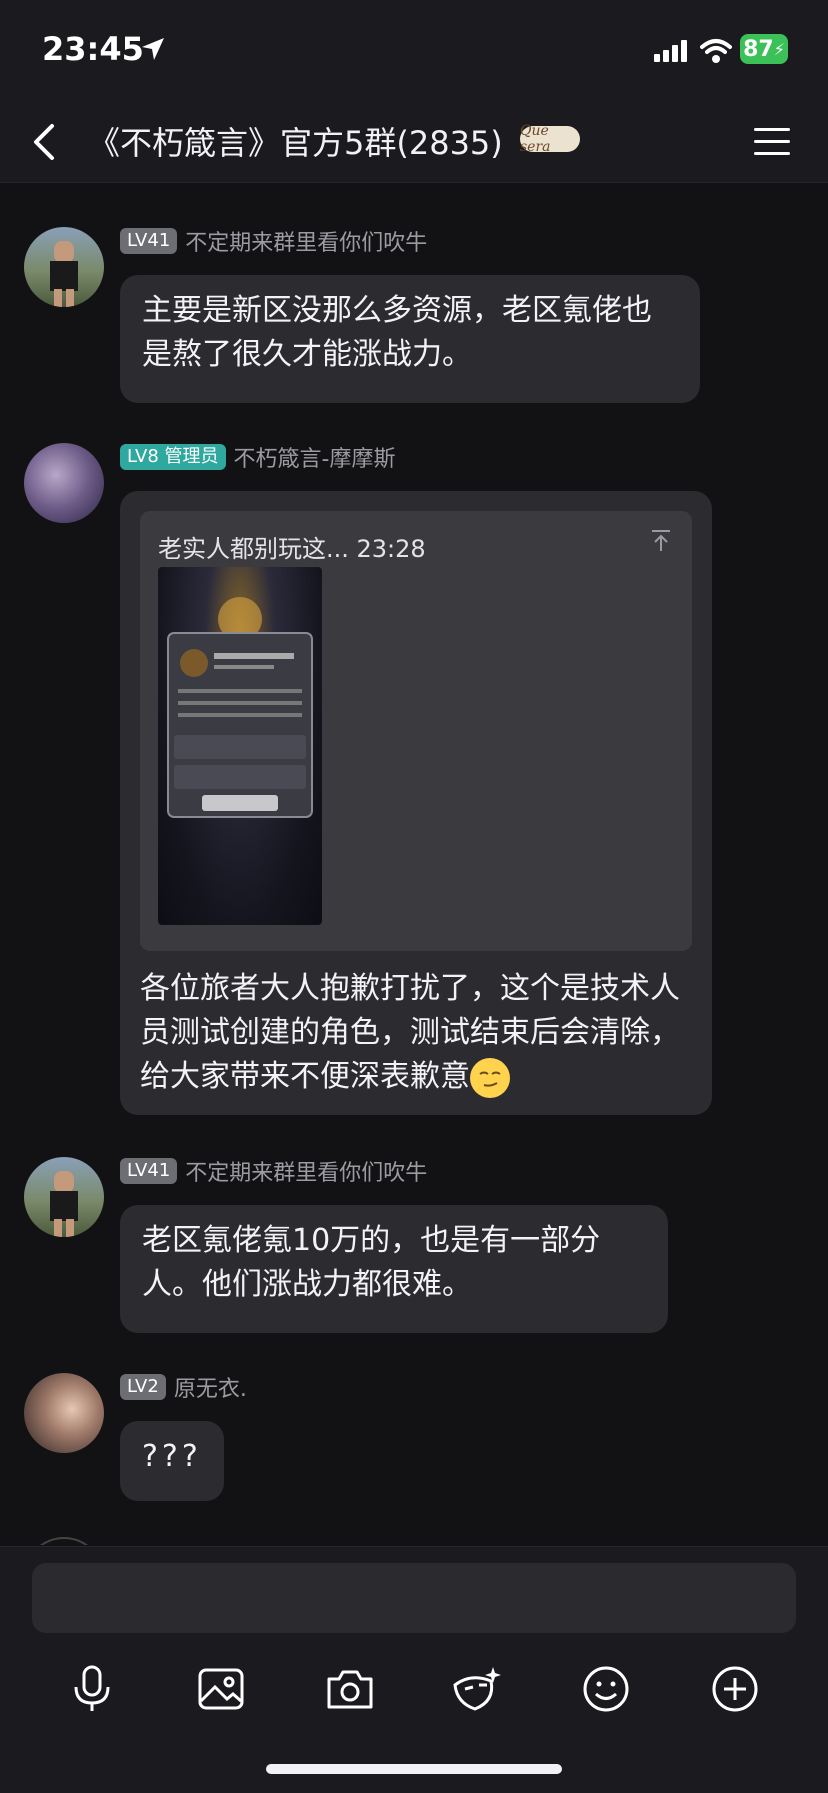  Describe the element at coordinates (661, 541) in the screenshot. I see `scroll-to-original-icon` at that location.